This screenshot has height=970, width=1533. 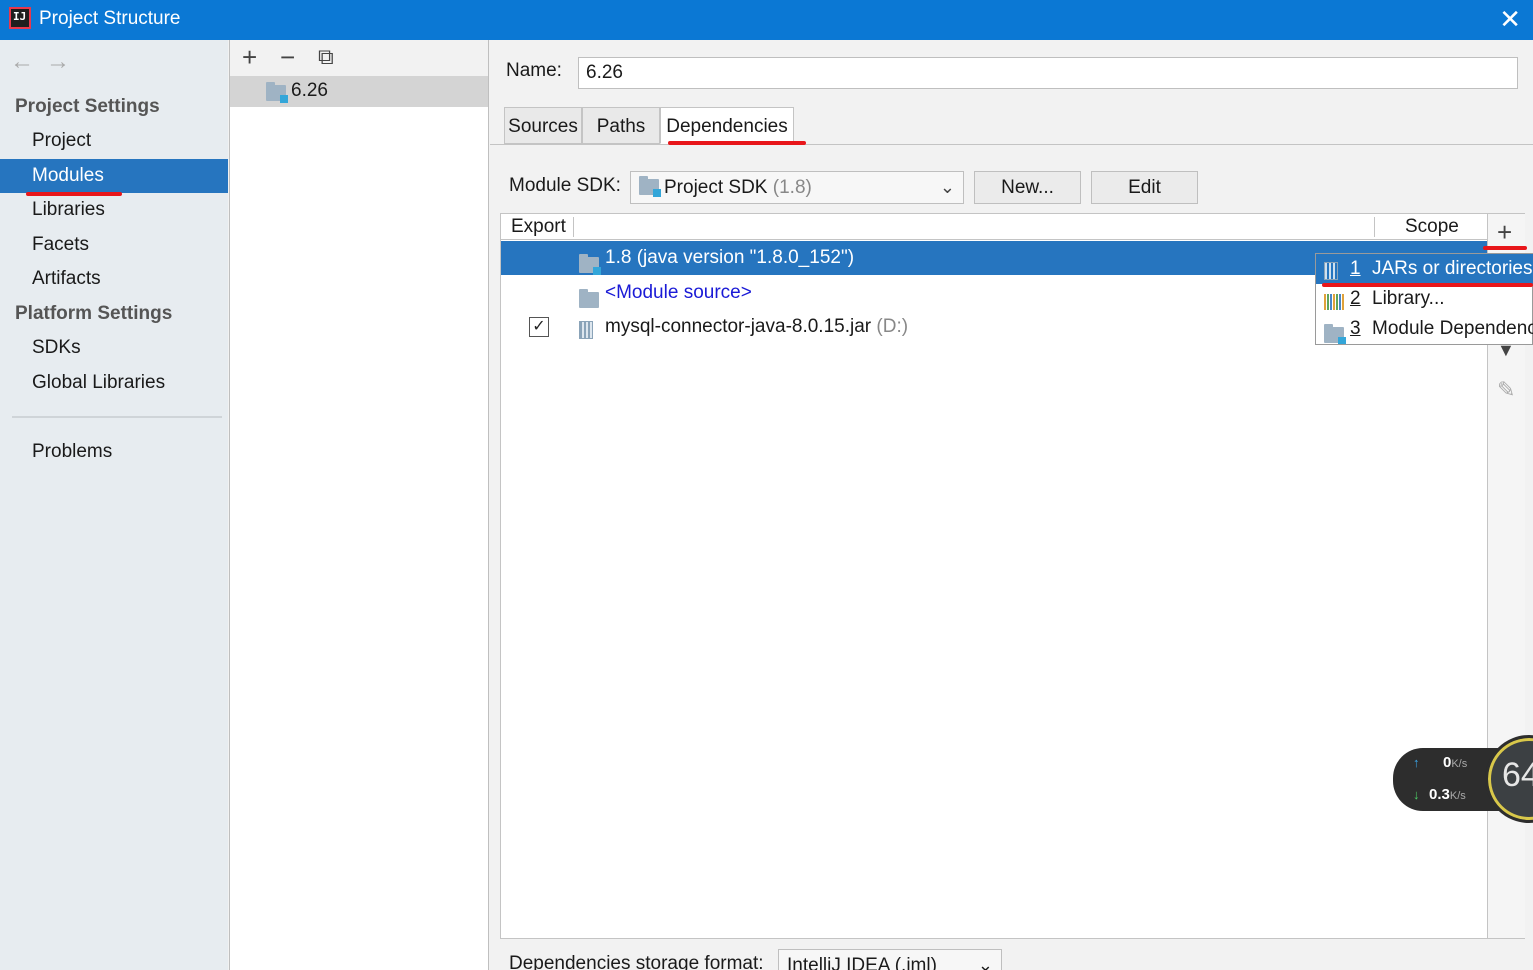 What do you see at coordinates (117, 417) in the screenshot?
I see `nav-separator` at bounding box center [117, 417].